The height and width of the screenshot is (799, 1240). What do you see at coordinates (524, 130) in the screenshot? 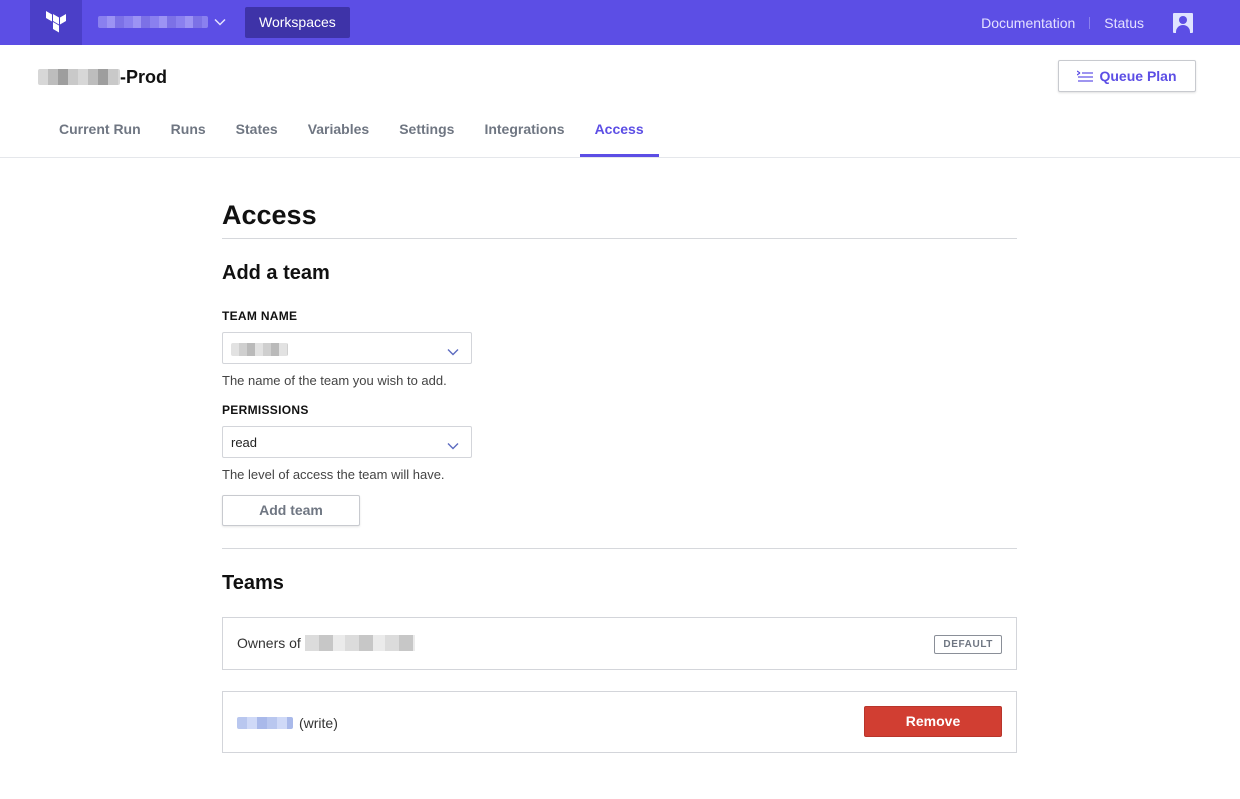
I see `tab-integrations: Integrations` at bounding box center [524, 130].